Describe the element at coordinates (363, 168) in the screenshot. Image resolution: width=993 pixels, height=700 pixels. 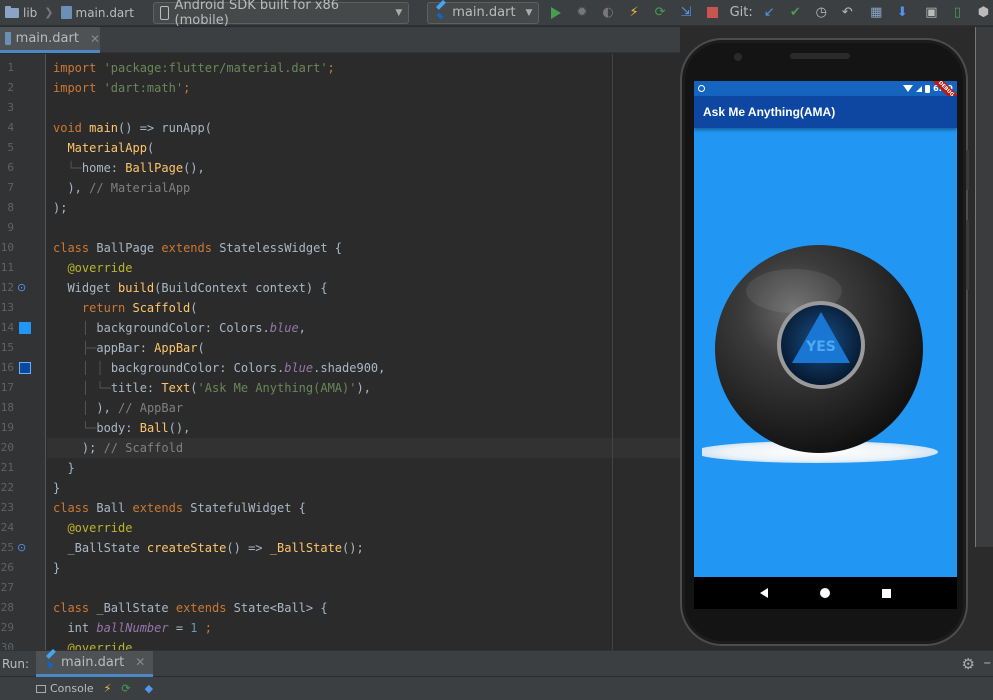
I see `code-line: └─home: BallPage(),` at that location.